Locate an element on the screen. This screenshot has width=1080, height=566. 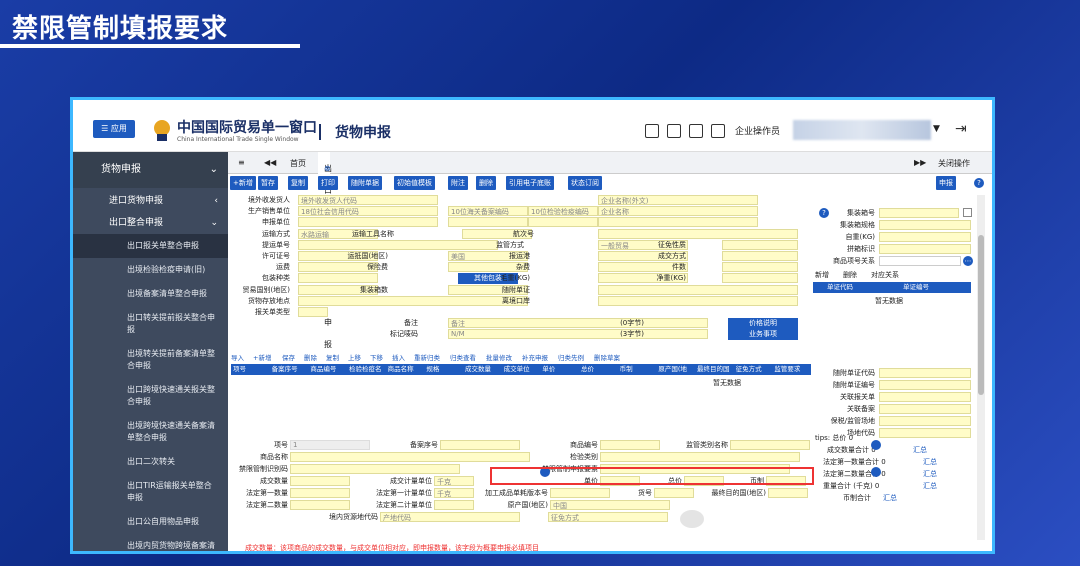
user-caret-icon: ▼ is located at coordinates (936, 129).